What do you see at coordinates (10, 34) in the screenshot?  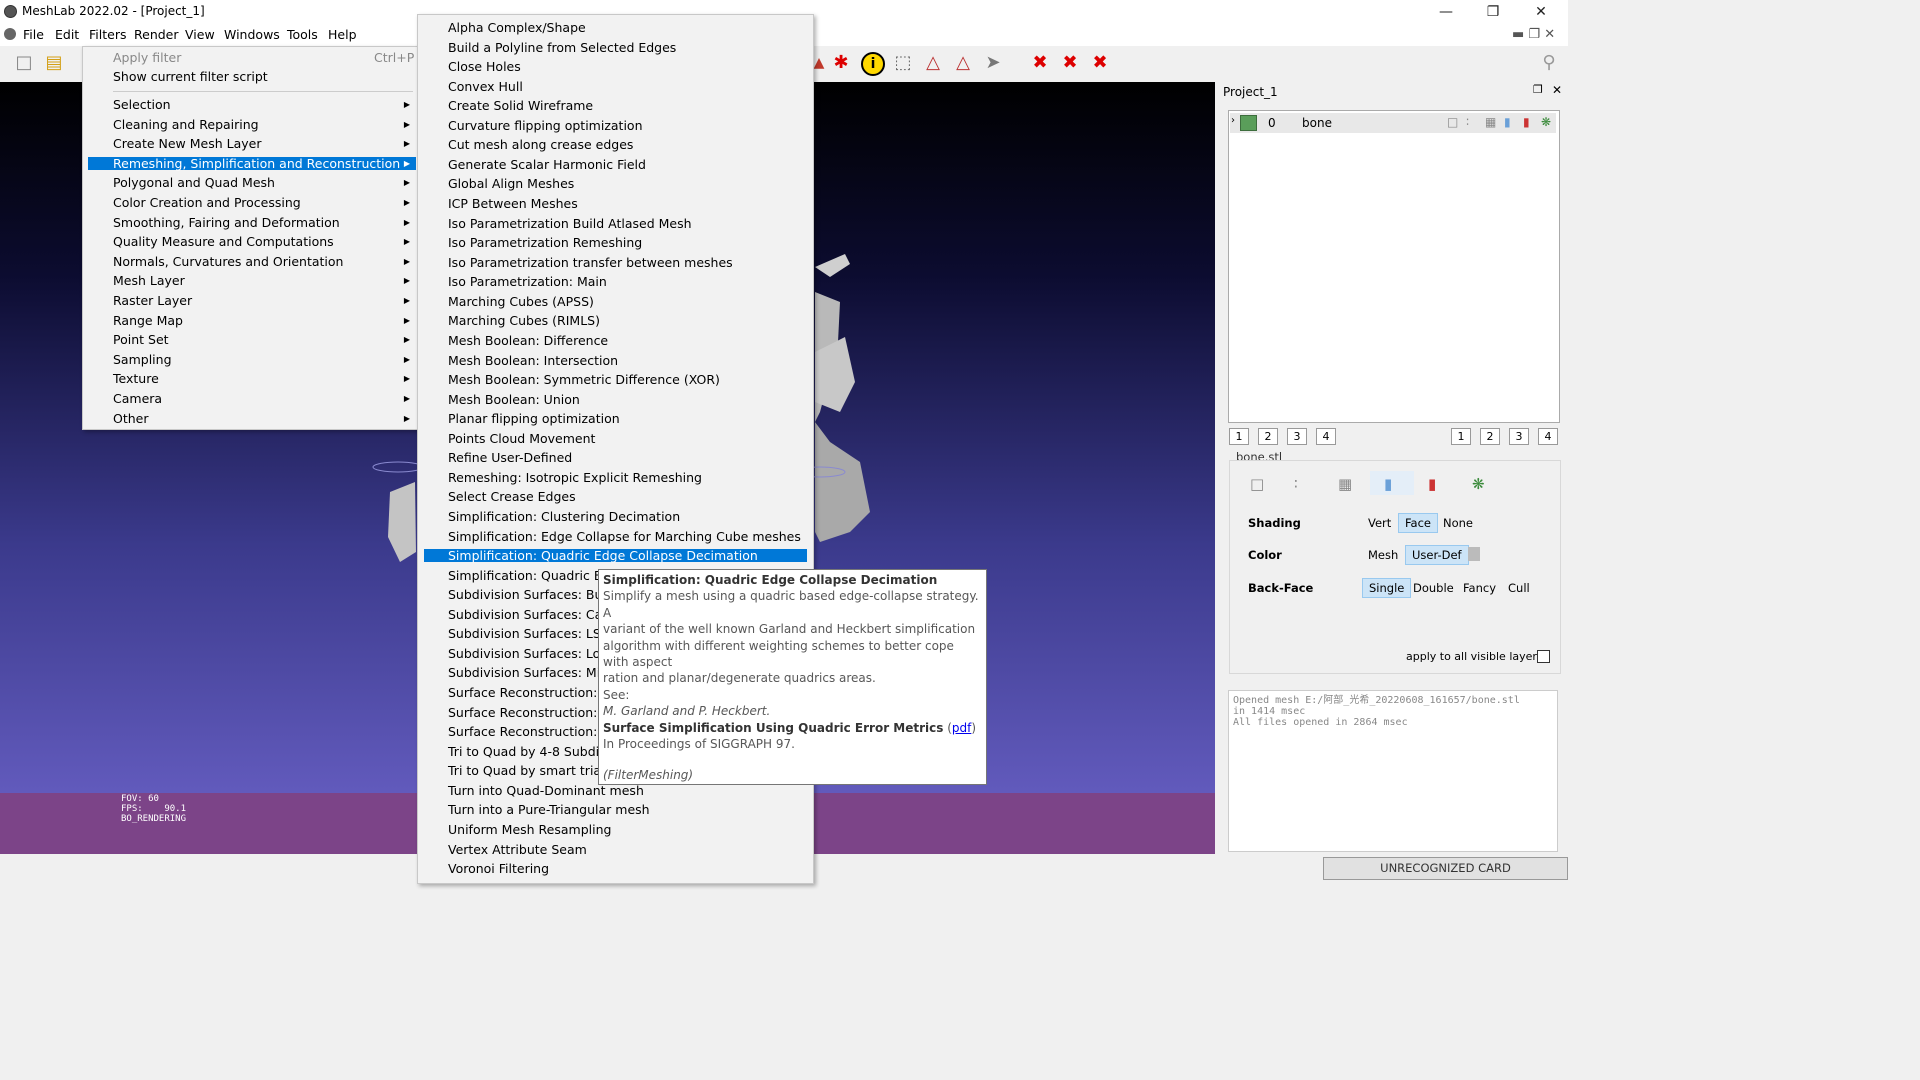 I see `app-menu-icon` at bounding box center [10, 34].